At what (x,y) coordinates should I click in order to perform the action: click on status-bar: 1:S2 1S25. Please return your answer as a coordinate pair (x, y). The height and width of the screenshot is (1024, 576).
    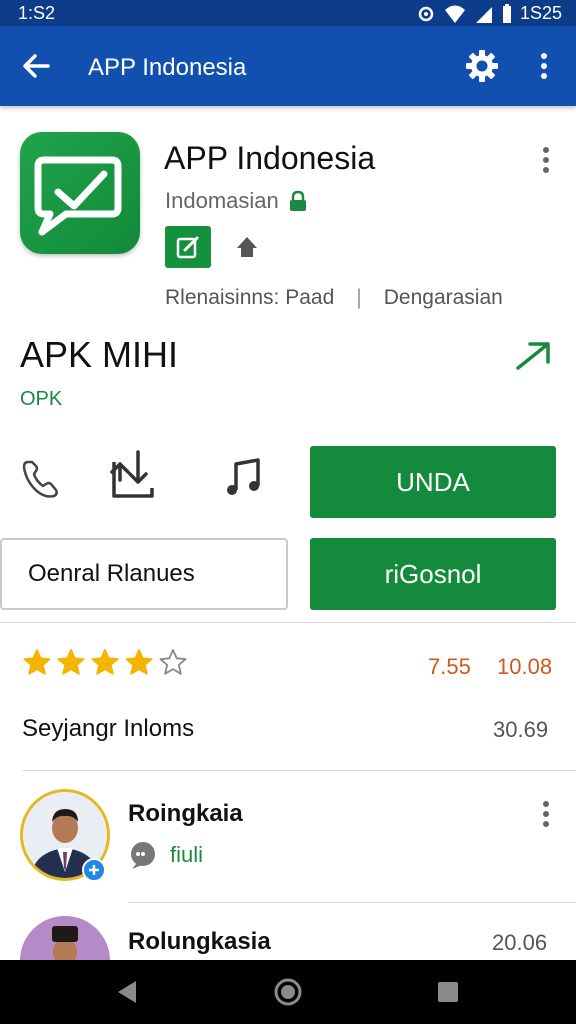
    Looking at the image, I should click on (288, 13).